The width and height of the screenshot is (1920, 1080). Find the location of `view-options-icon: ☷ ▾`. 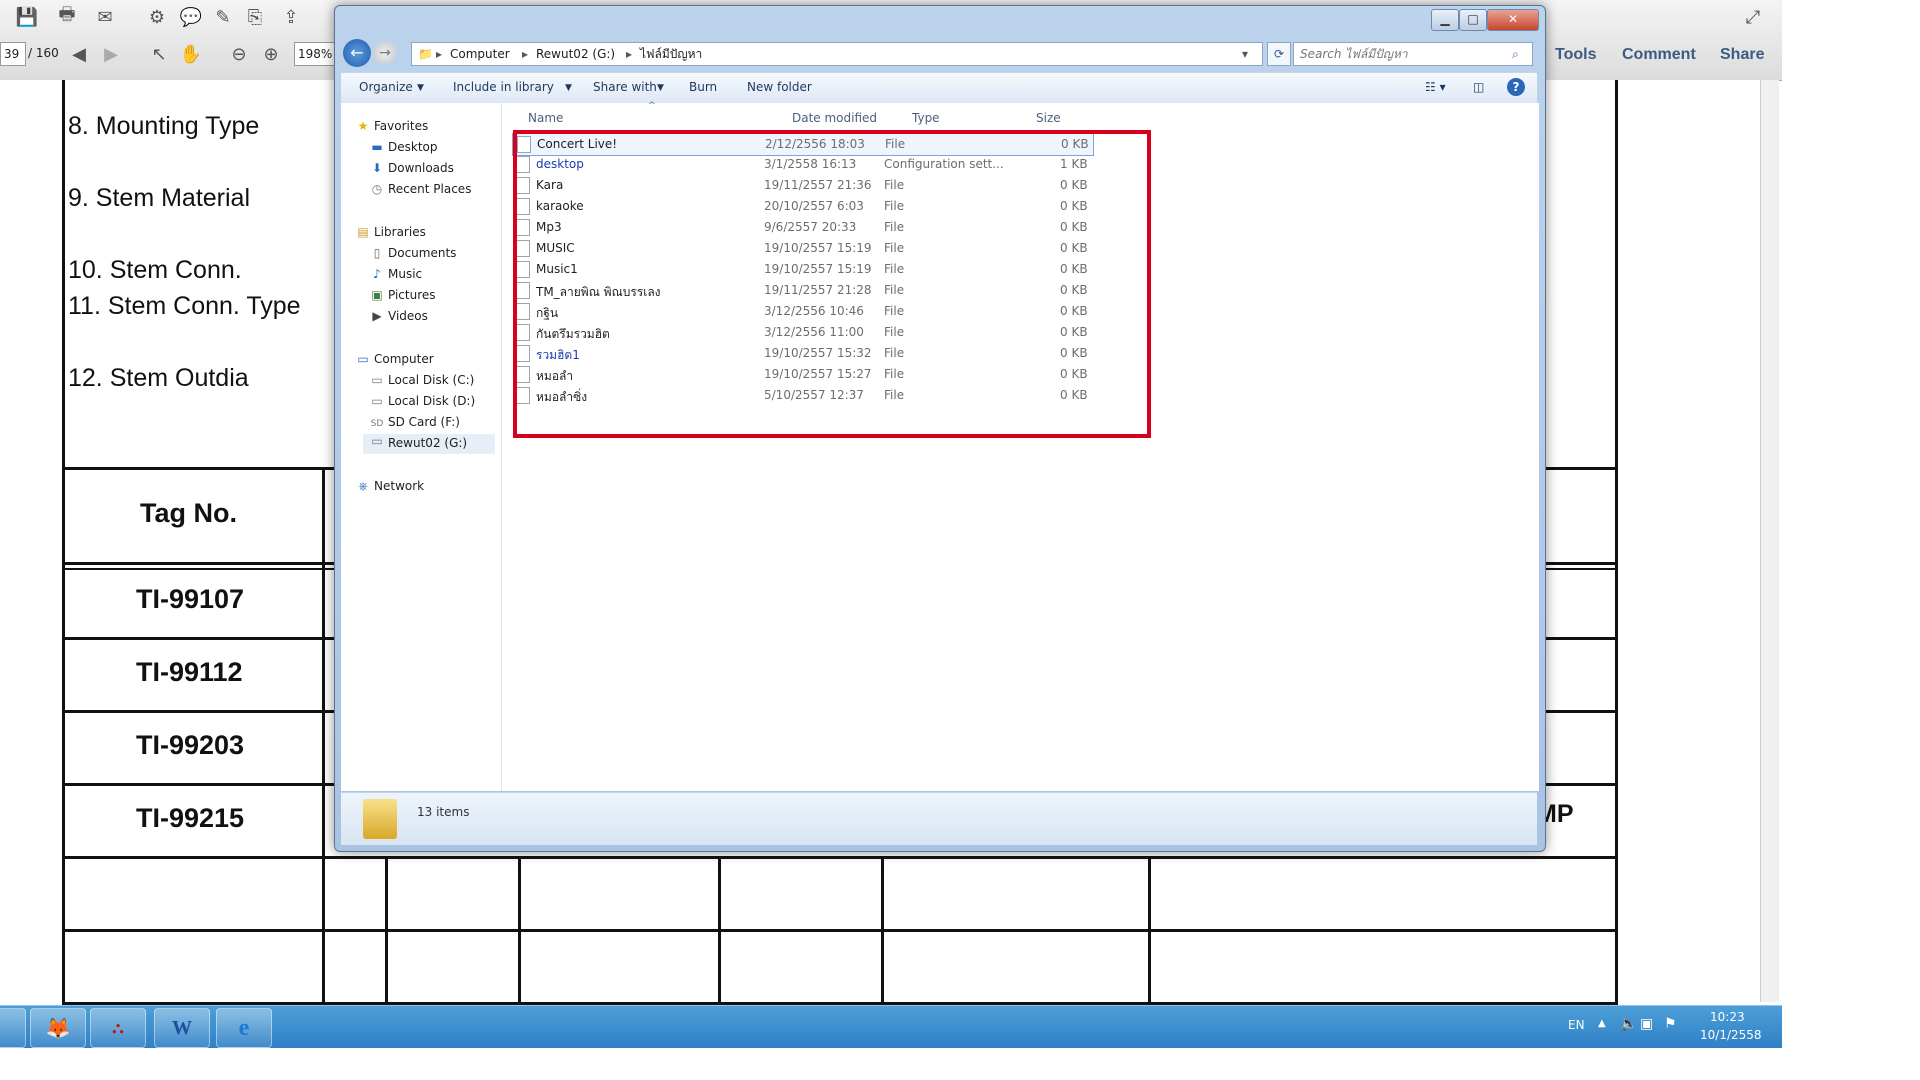

view-options-icon: ☷ ▾ is located at coordinates (1435, 87).